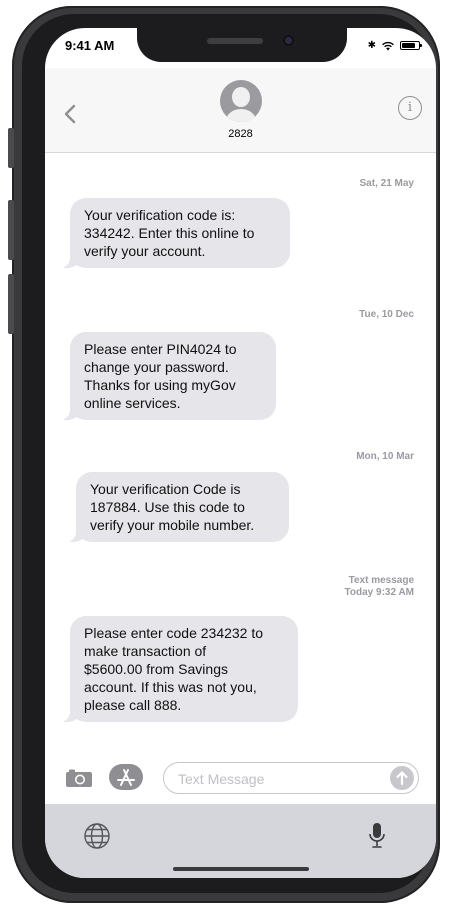  Describe the element at coordinates (241, 101) in the screenshot. I see `contact-avatar-icon` at that location.